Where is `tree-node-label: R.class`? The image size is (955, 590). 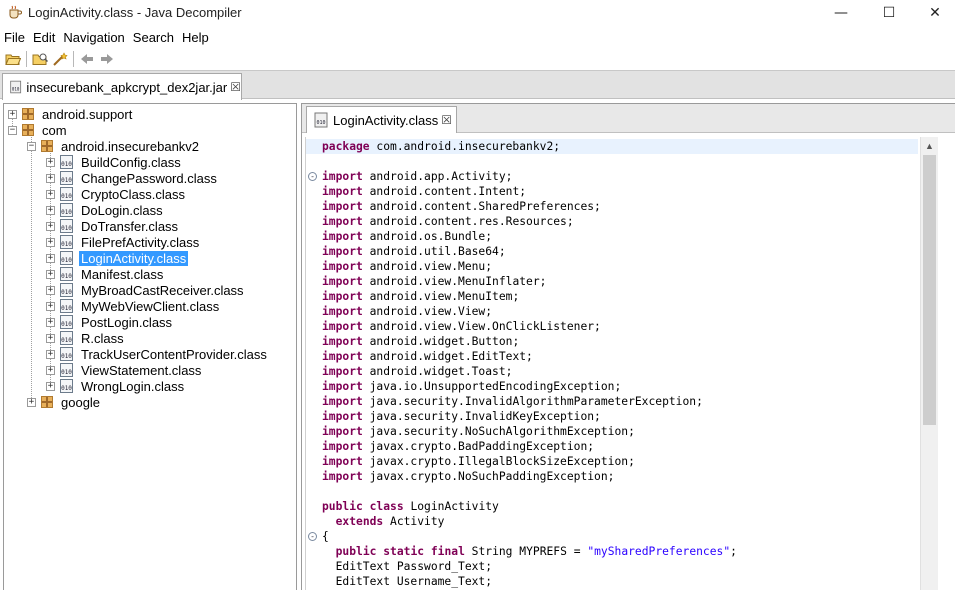 tree-node-label: R.class is located at coordinates (102, 338).